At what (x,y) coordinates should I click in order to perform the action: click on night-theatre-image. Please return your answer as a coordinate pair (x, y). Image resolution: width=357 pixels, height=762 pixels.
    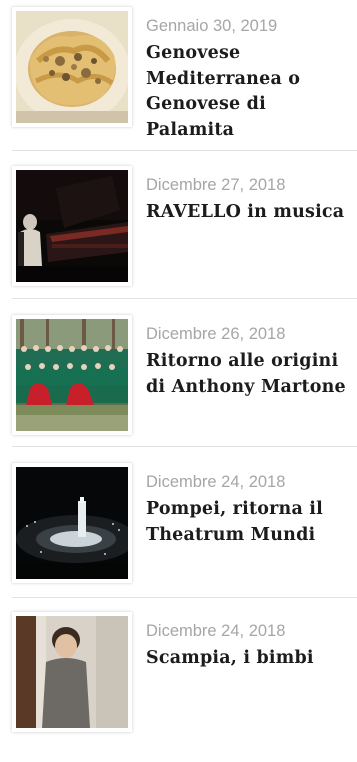
    Looking at the image, I should click on (72, 523).